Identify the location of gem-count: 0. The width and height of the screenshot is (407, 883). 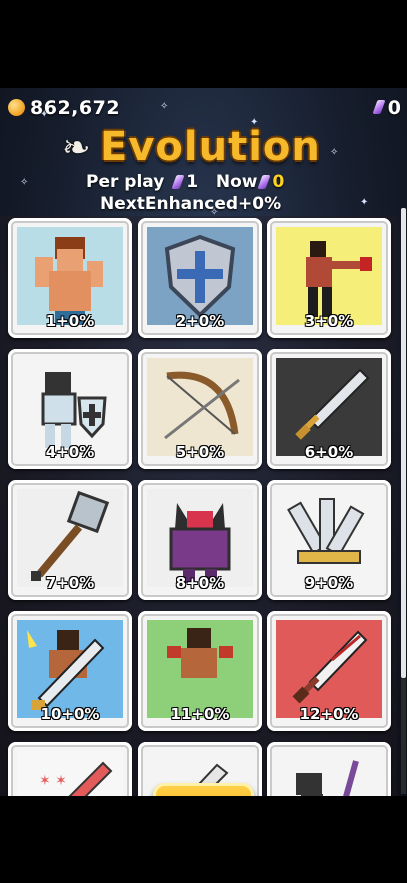
(394, 108).